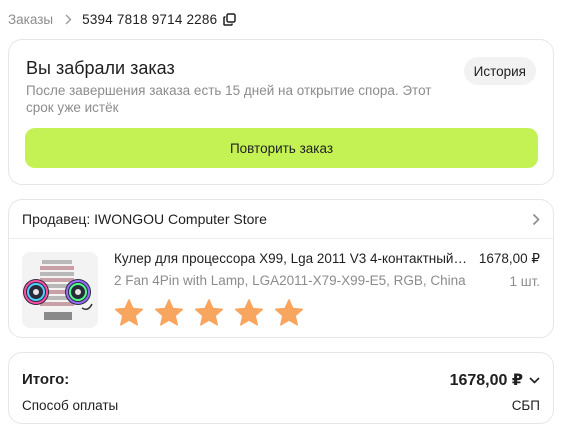 Image resolution: width=564 pixels, height=433 pixels. Describe the element at coordinates (499, 71) in the screenshot. I see `history-button: История` at that location.